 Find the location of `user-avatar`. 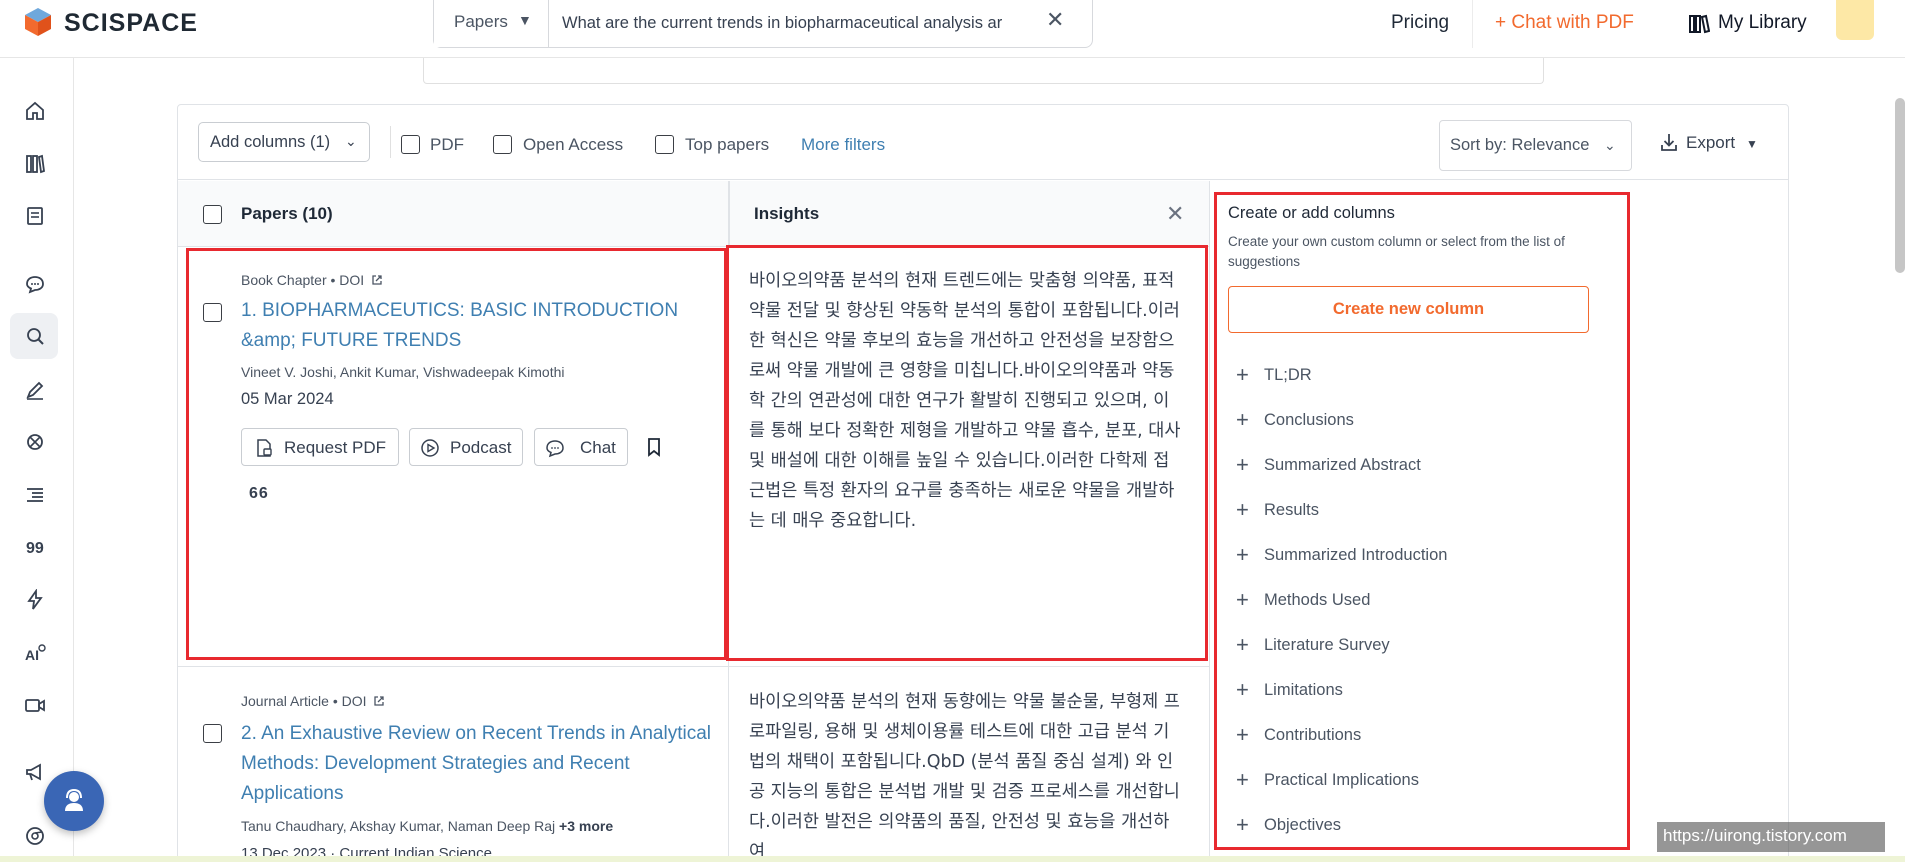

user-avatar is located at coordinates (1855, 20).